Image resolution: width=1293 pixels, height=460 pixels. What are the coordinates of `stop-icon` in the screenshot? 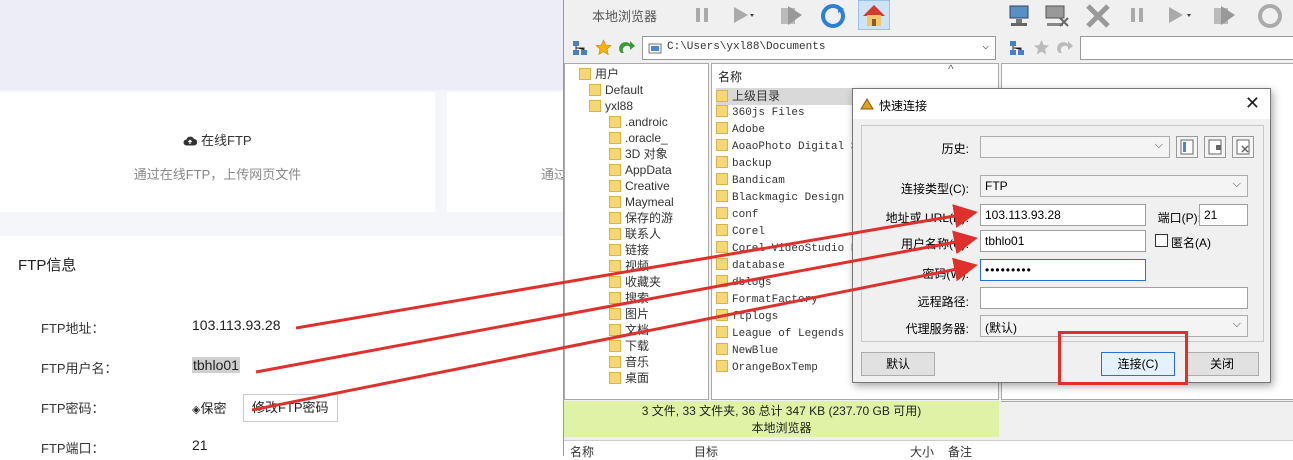 It's located at (1098, 16).